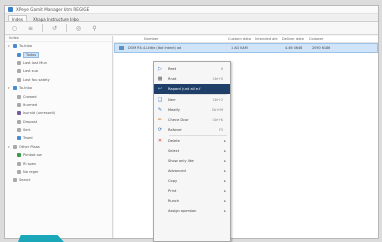 The width and height of the screenshot is (382, 242). What do you see at coordinates (192, 100) in the screenshot?
I see `menu-item-nerr: ❑ Nerr Ctrl+2` at bounding box center [192, 100].